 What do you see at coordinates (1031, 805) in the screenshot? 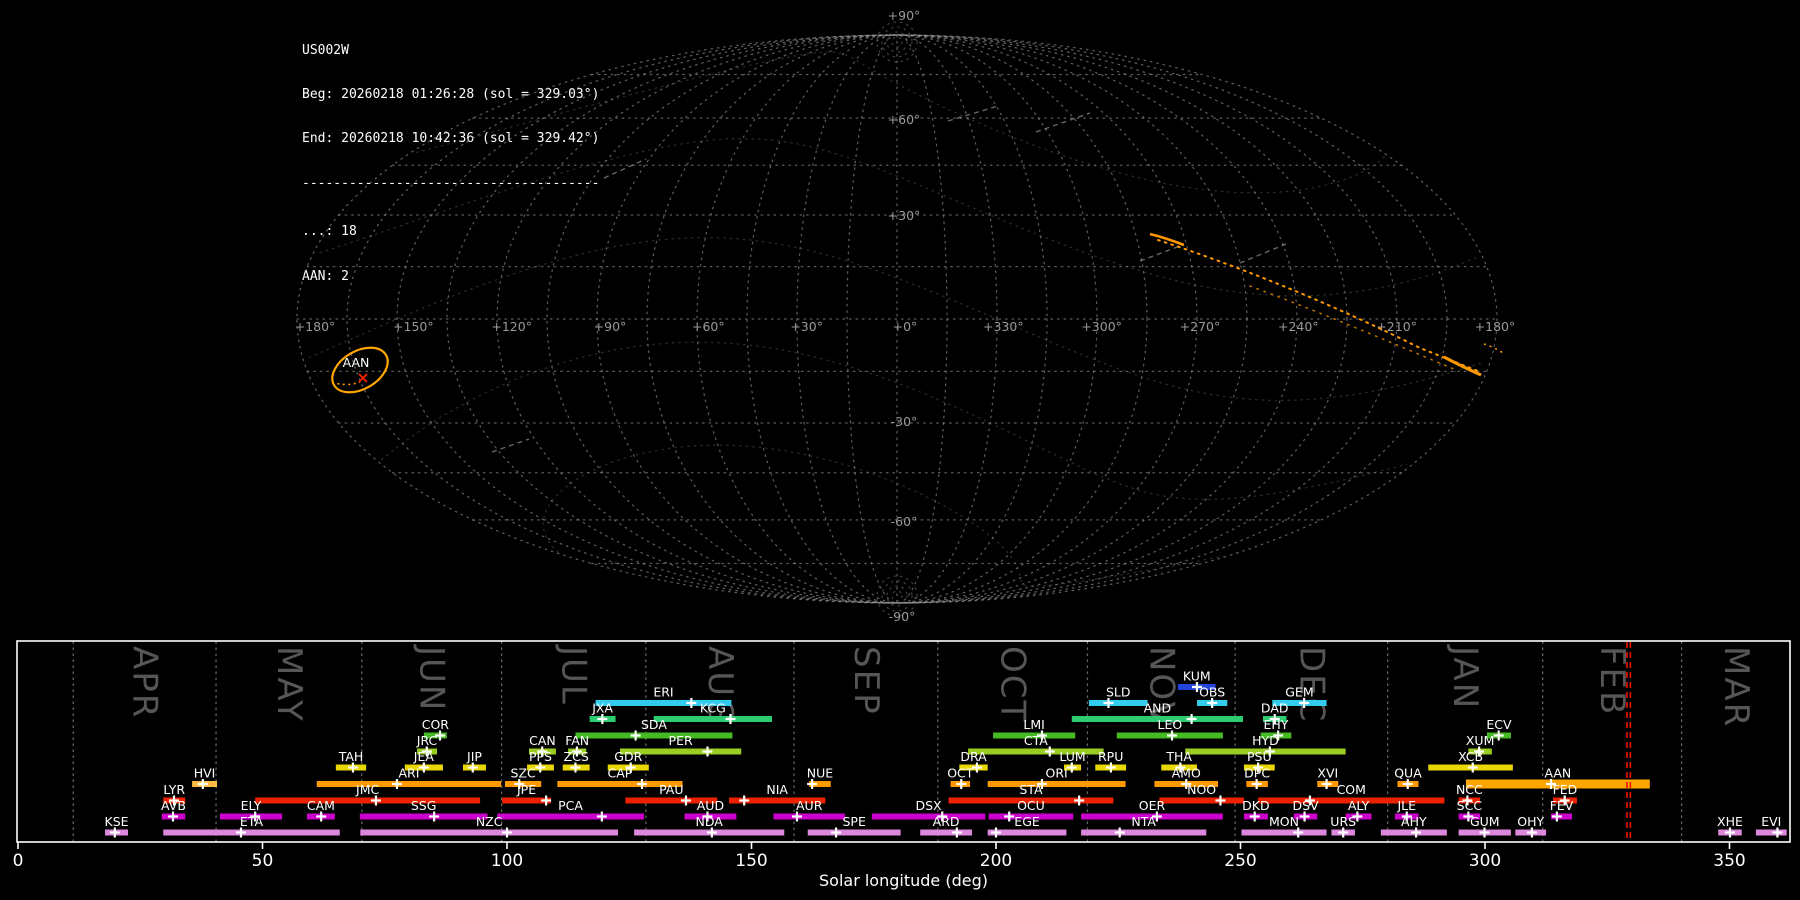
I see `shower-code-label: OCU` at bounding box center [1031, 805].